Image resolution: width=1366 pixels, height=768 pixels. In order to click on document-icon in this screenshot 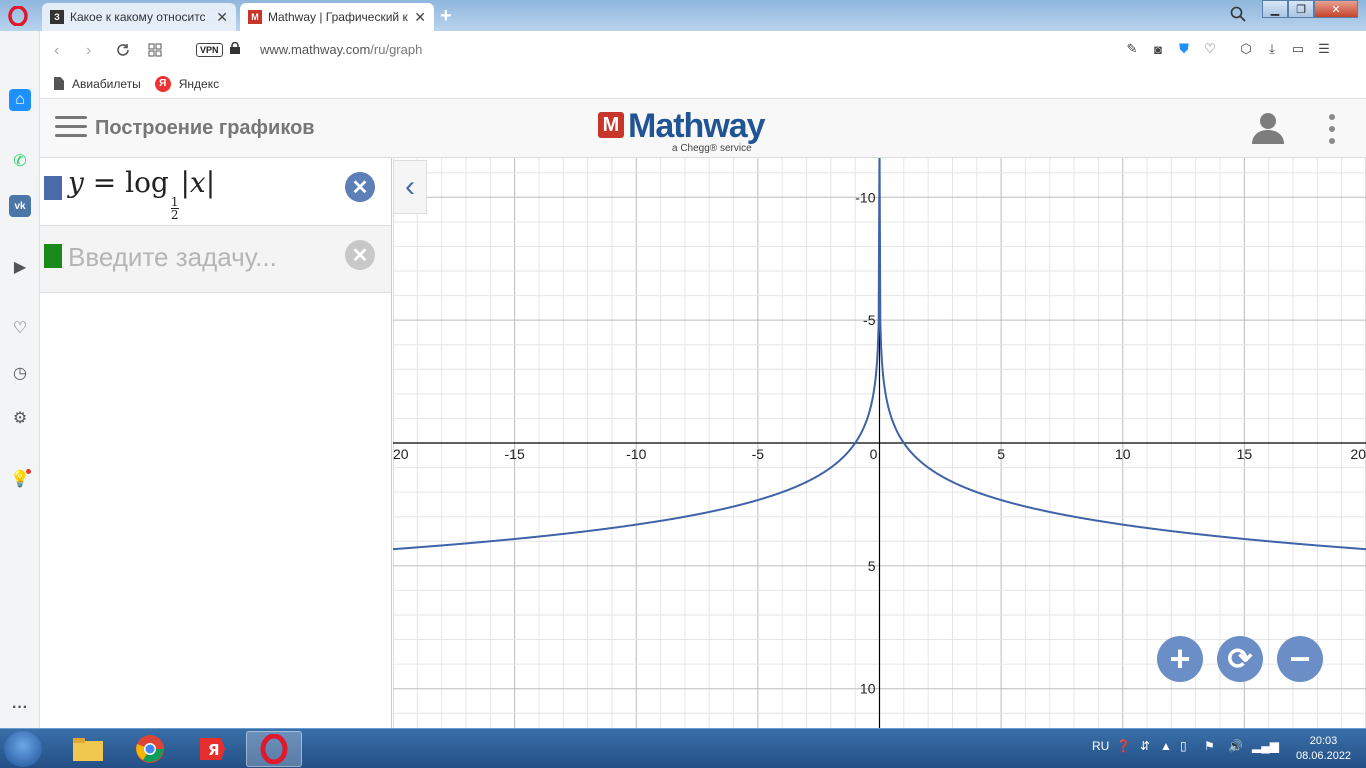, I will do `click(59, 83)`.